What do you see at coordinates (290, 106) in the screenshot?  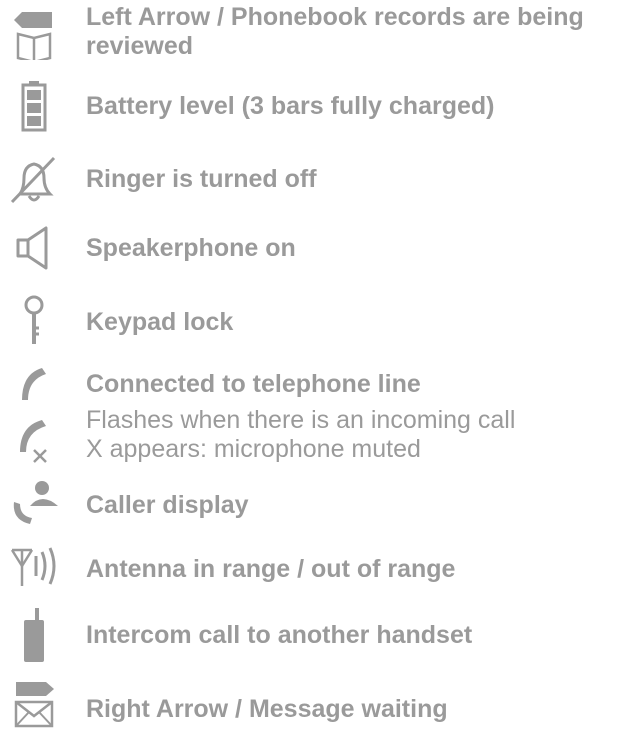 I see `legend-label: Battery level (3 bars fully charged)` at bounding box center [290, 106].